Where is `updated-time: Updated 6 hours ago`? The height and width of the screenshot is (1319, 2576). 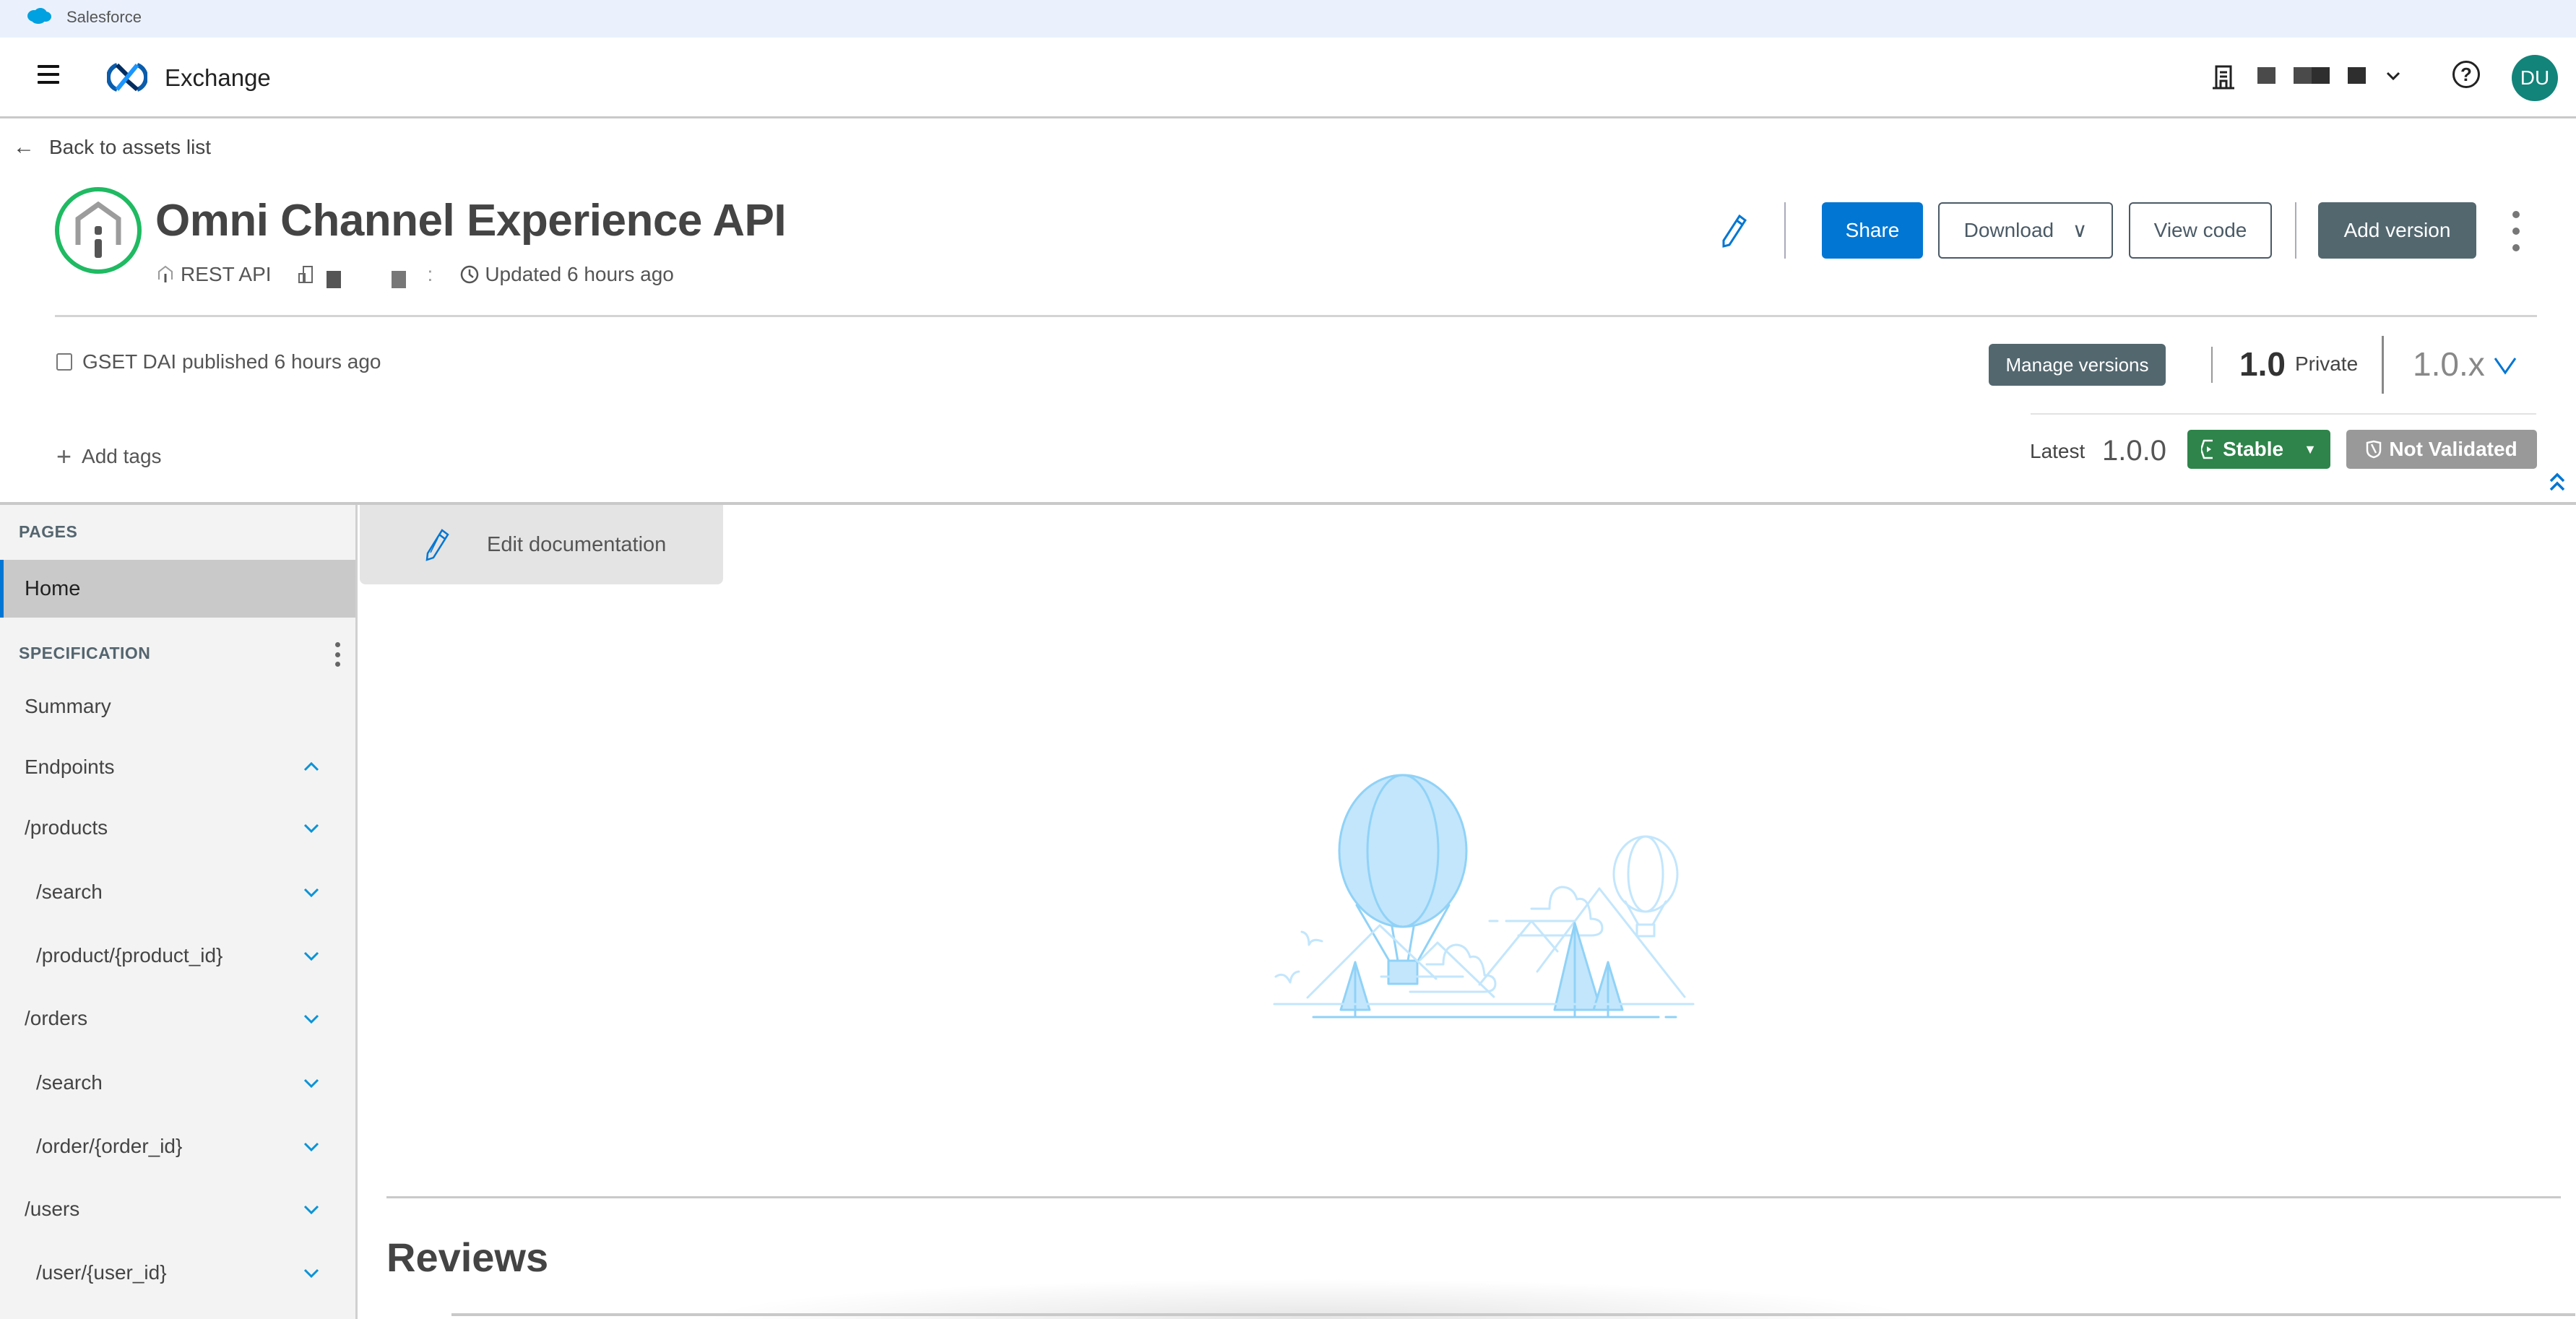 updated-time: Updated 6 hours ago is located at coordinates (579, 274).